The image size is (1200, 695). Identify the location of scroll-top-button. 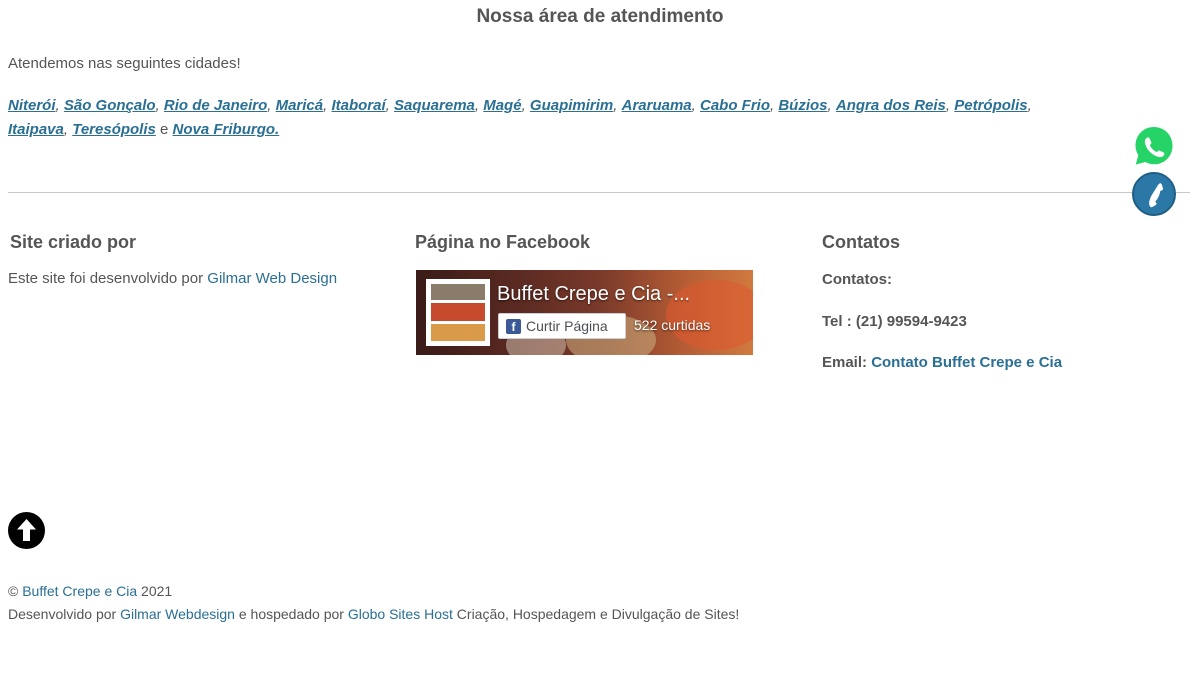
(26, 530).